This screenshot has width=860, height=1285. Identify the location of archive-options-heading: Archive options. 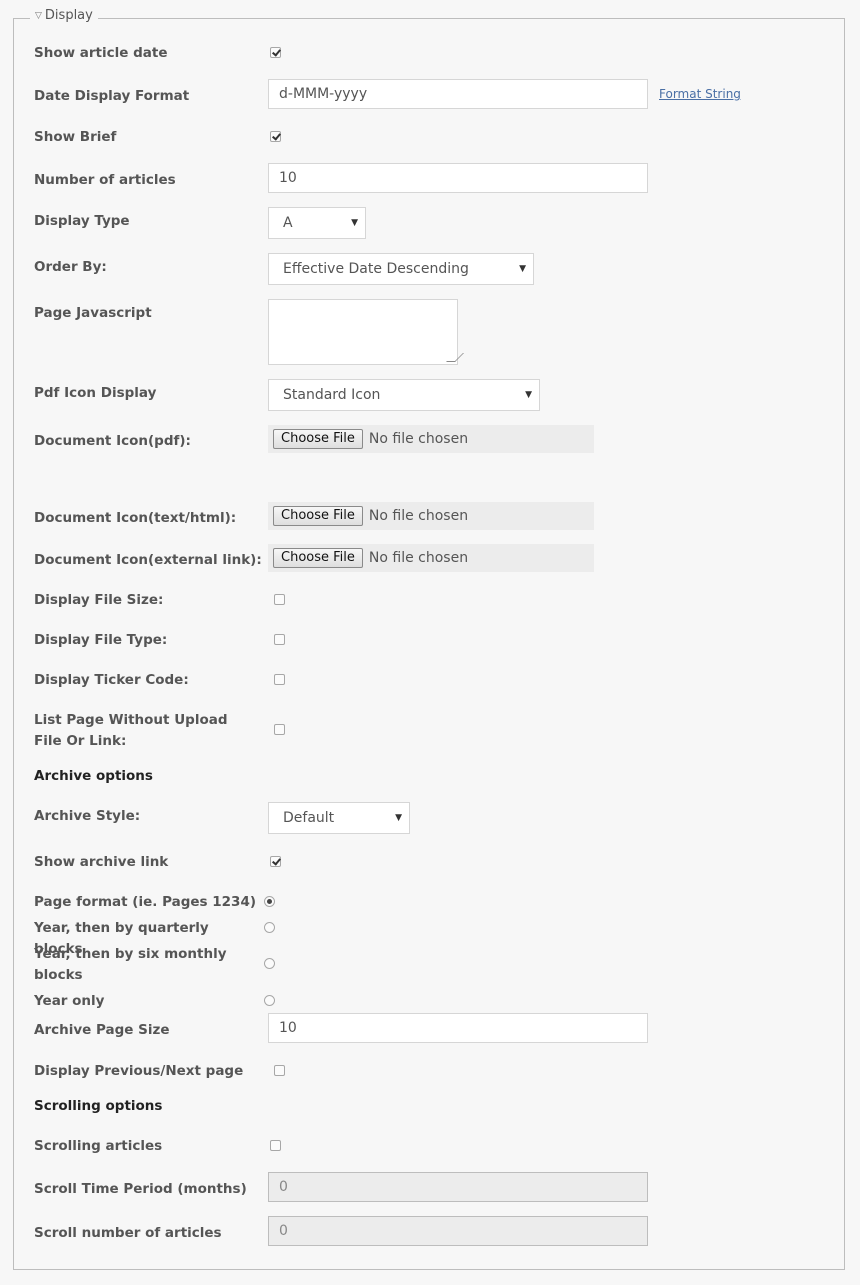
(93, 776).